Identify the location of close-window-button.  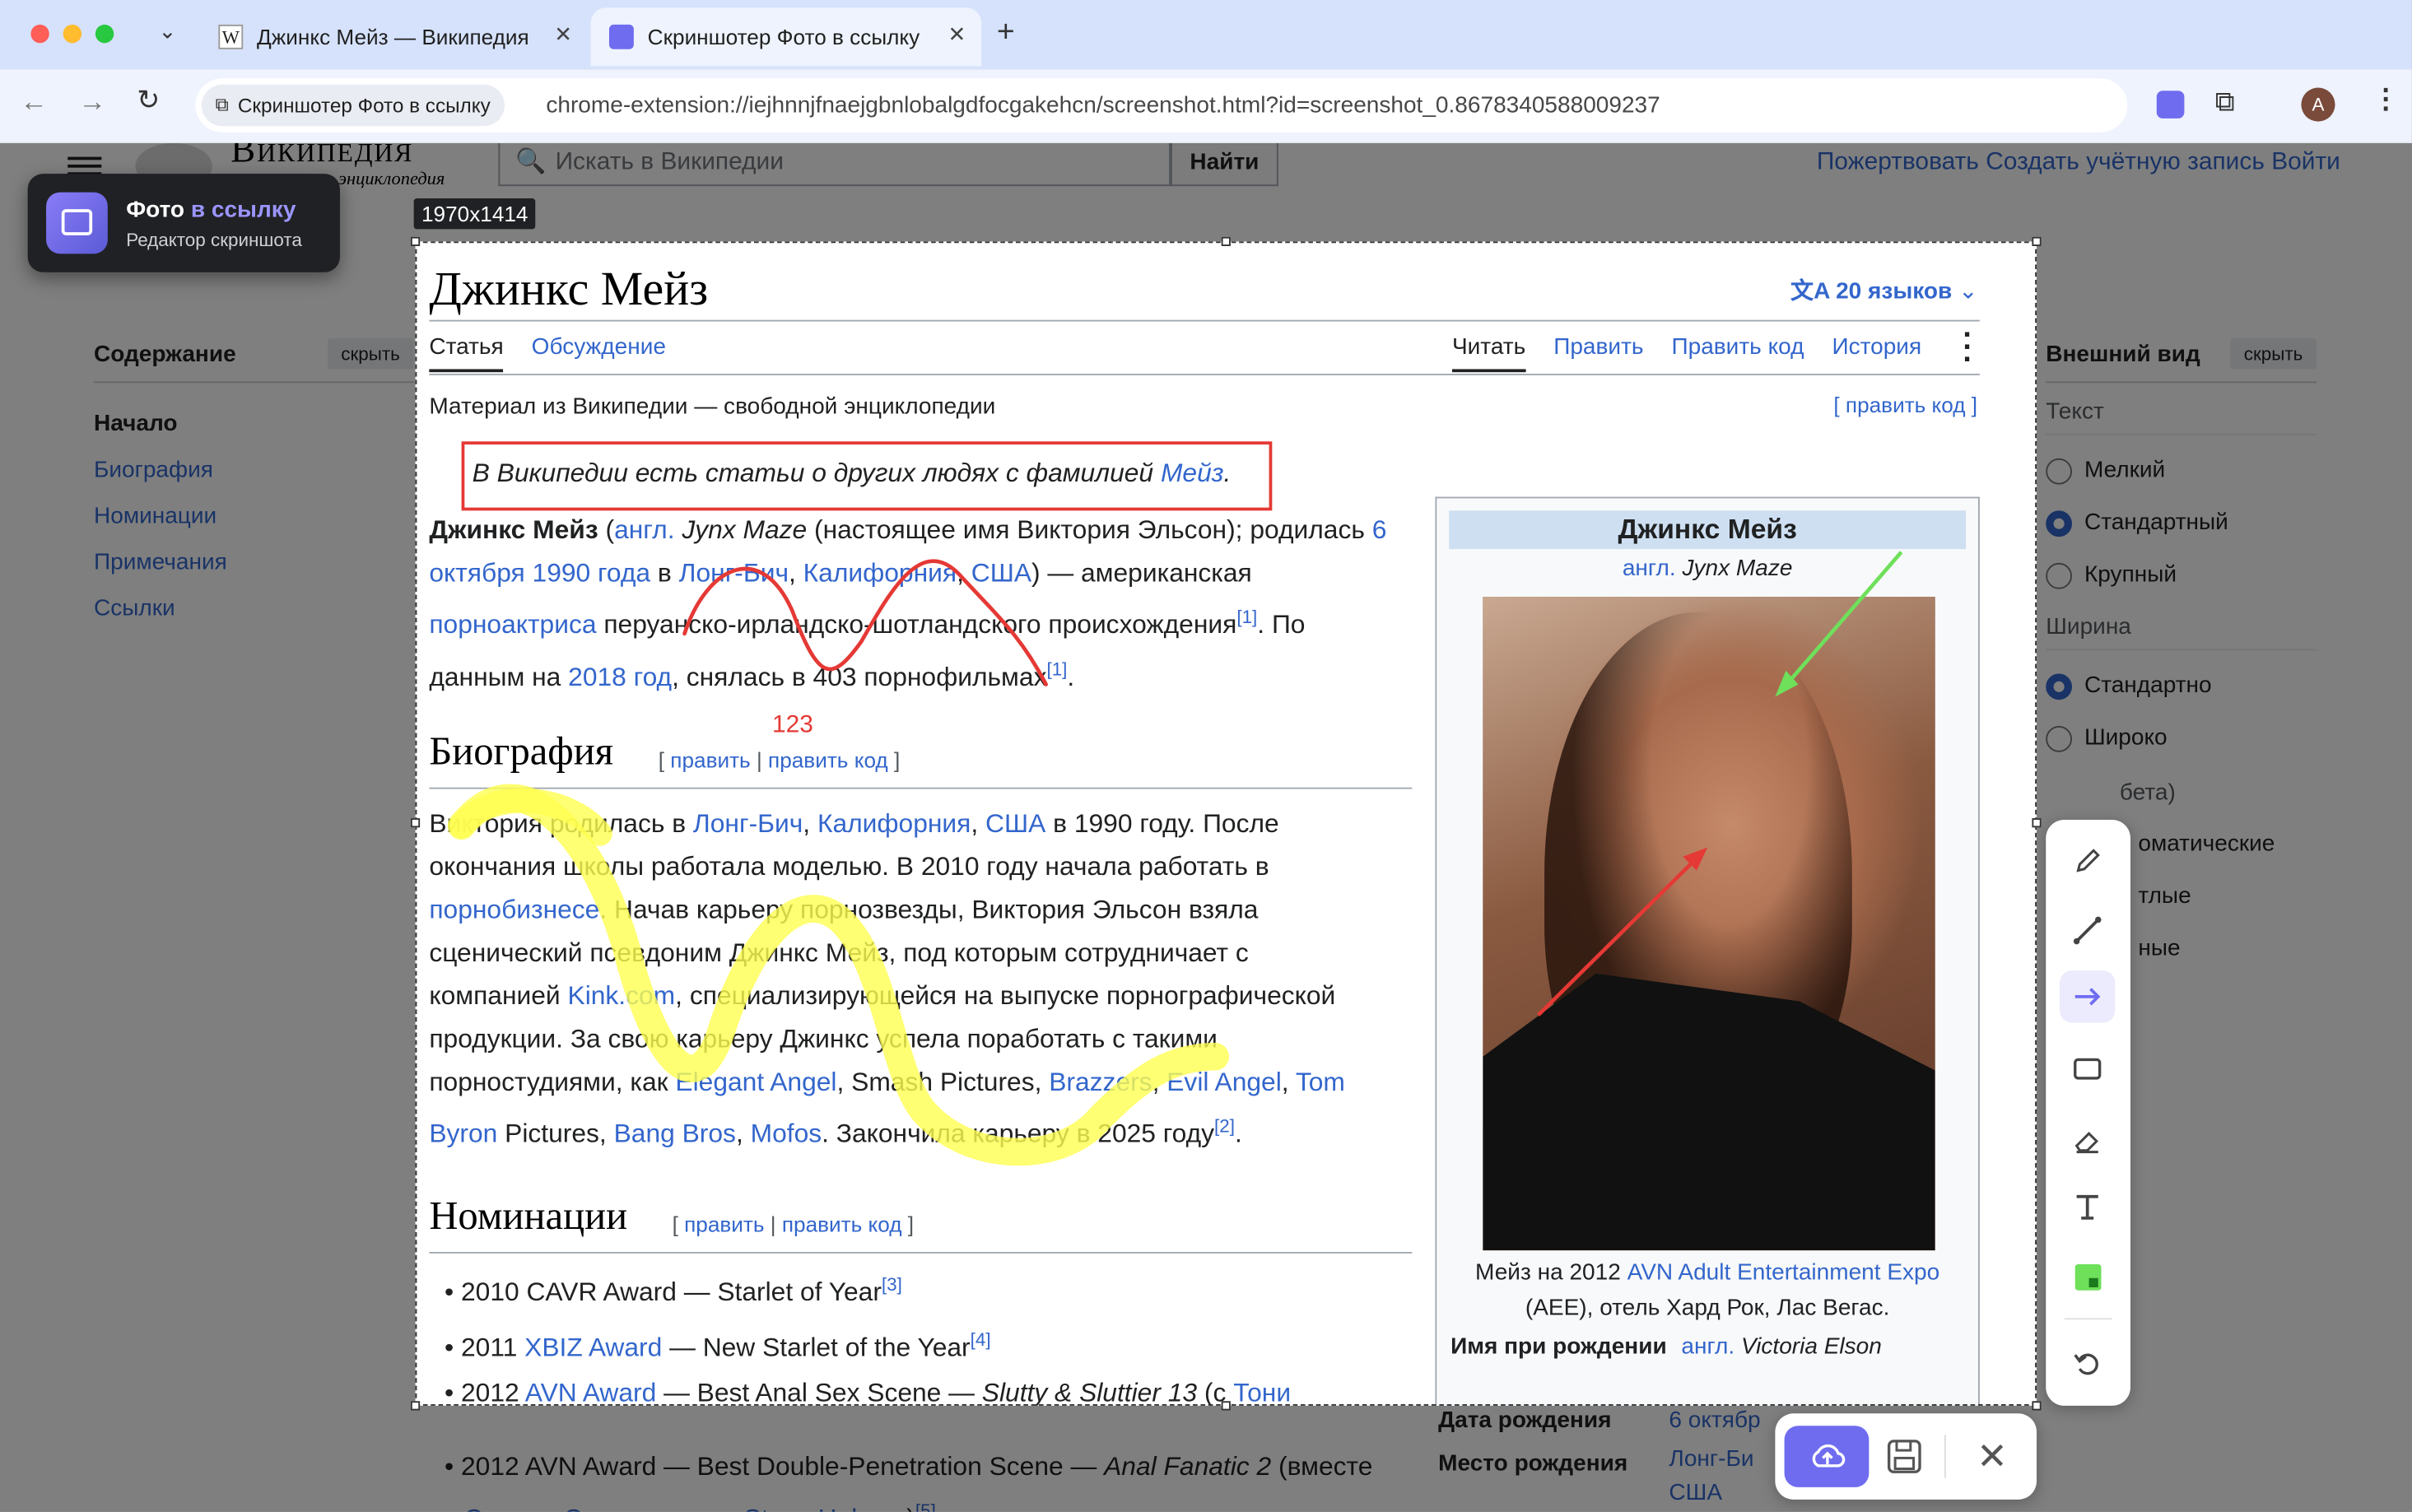
(39, 34).